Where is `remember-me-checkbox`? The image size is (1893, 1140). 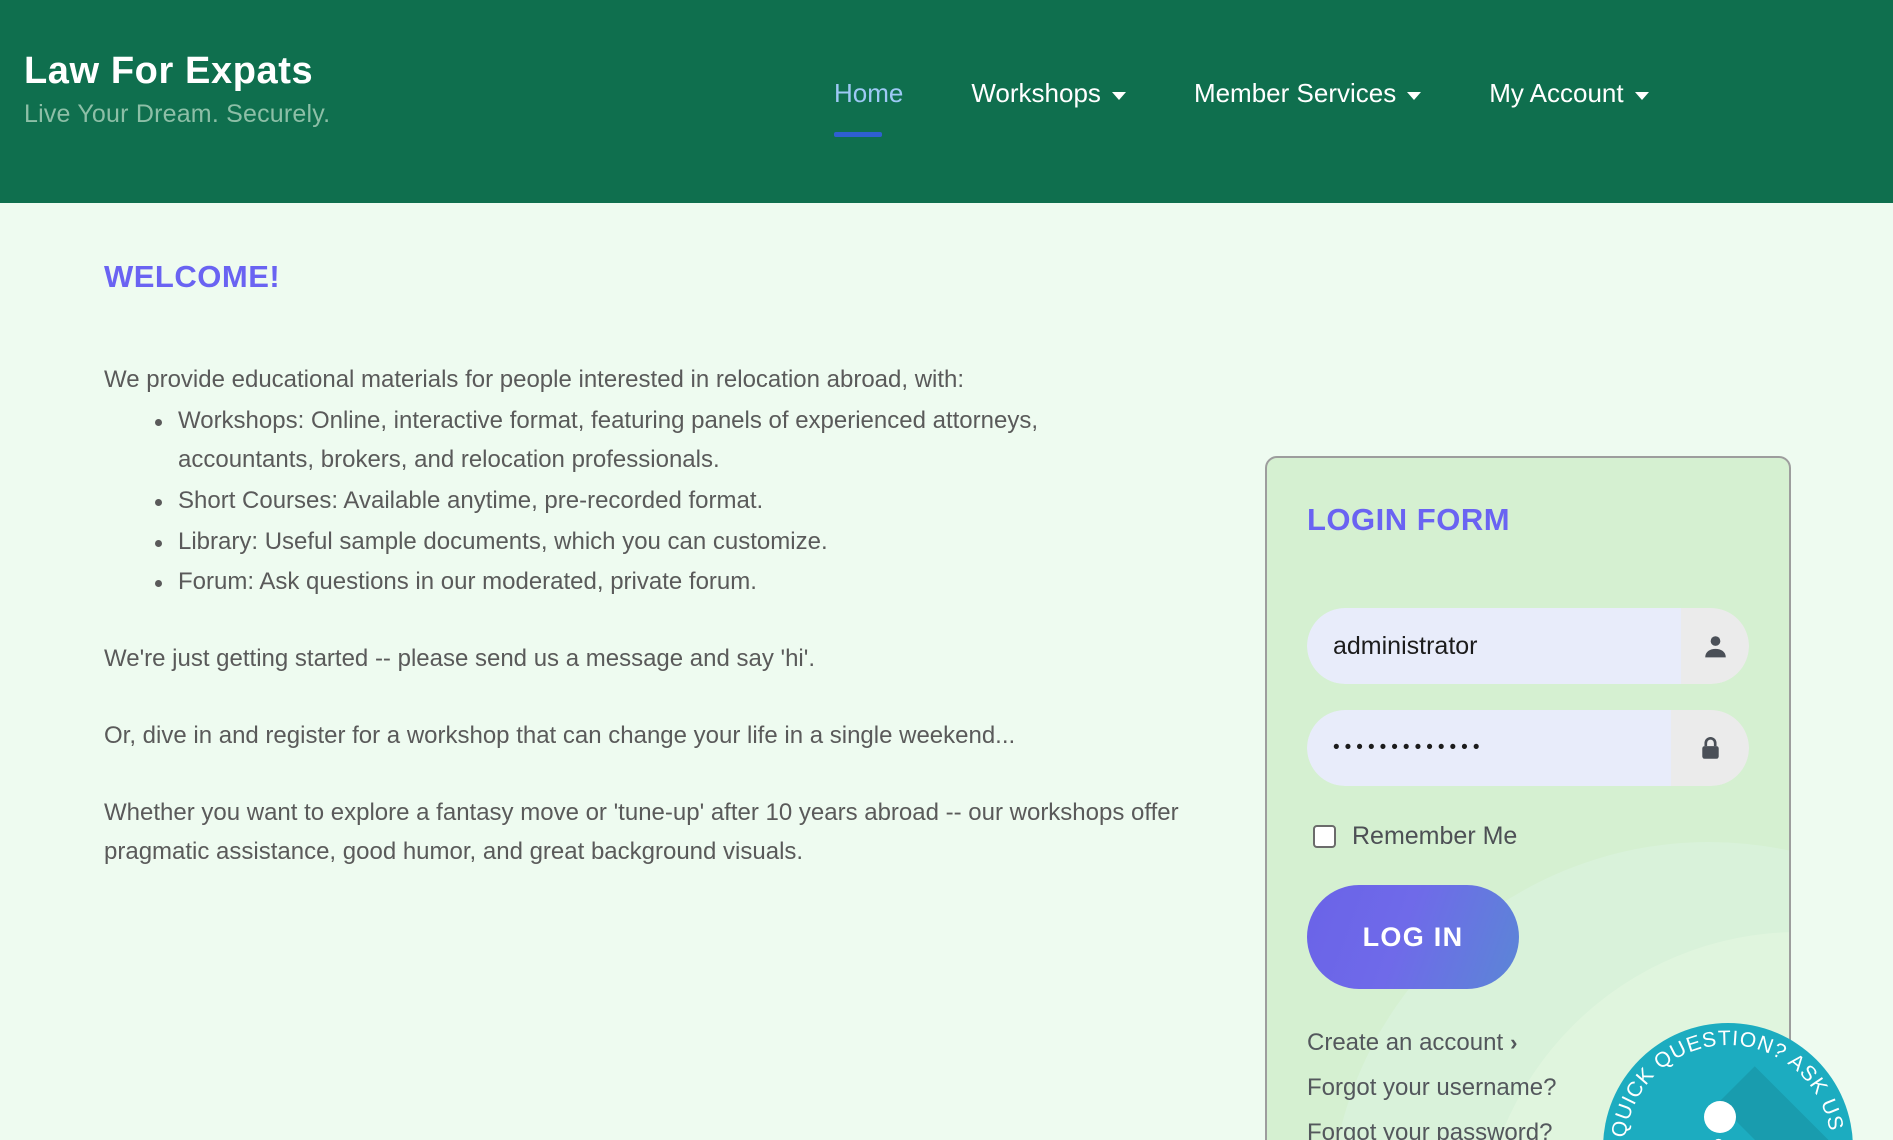
remember-me-checkbox is located at coordinates (1324, 836).